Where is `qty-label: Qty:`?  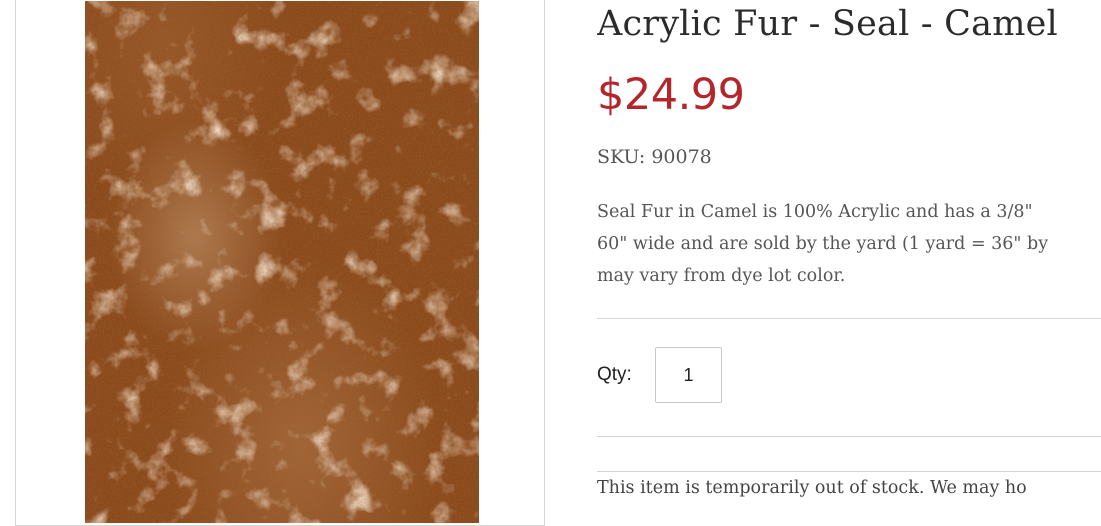
qty-label: Qty: is located at coordinates (614, 374).